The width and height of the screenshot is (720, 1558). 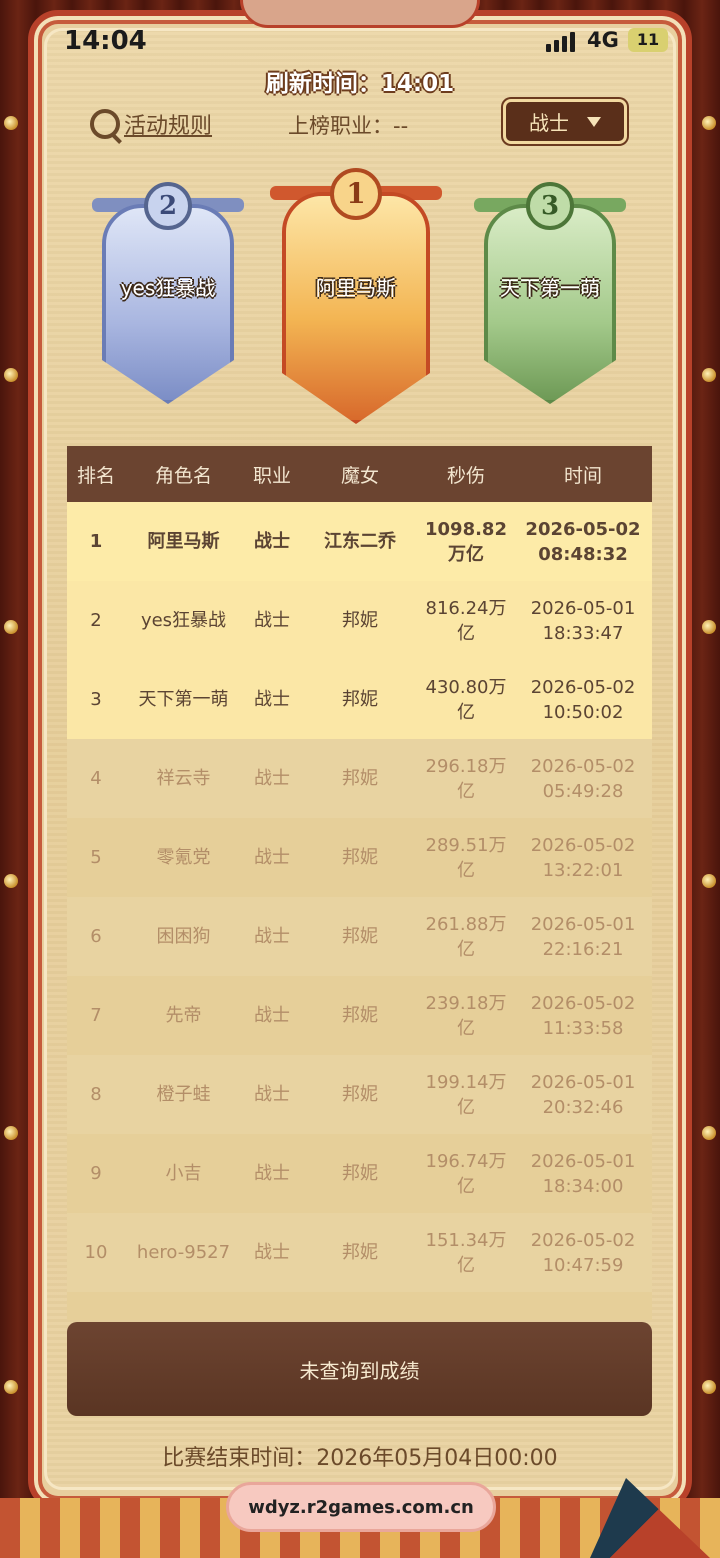 I want to click on rules-link: 活动规则, so click(x=151, y=124).